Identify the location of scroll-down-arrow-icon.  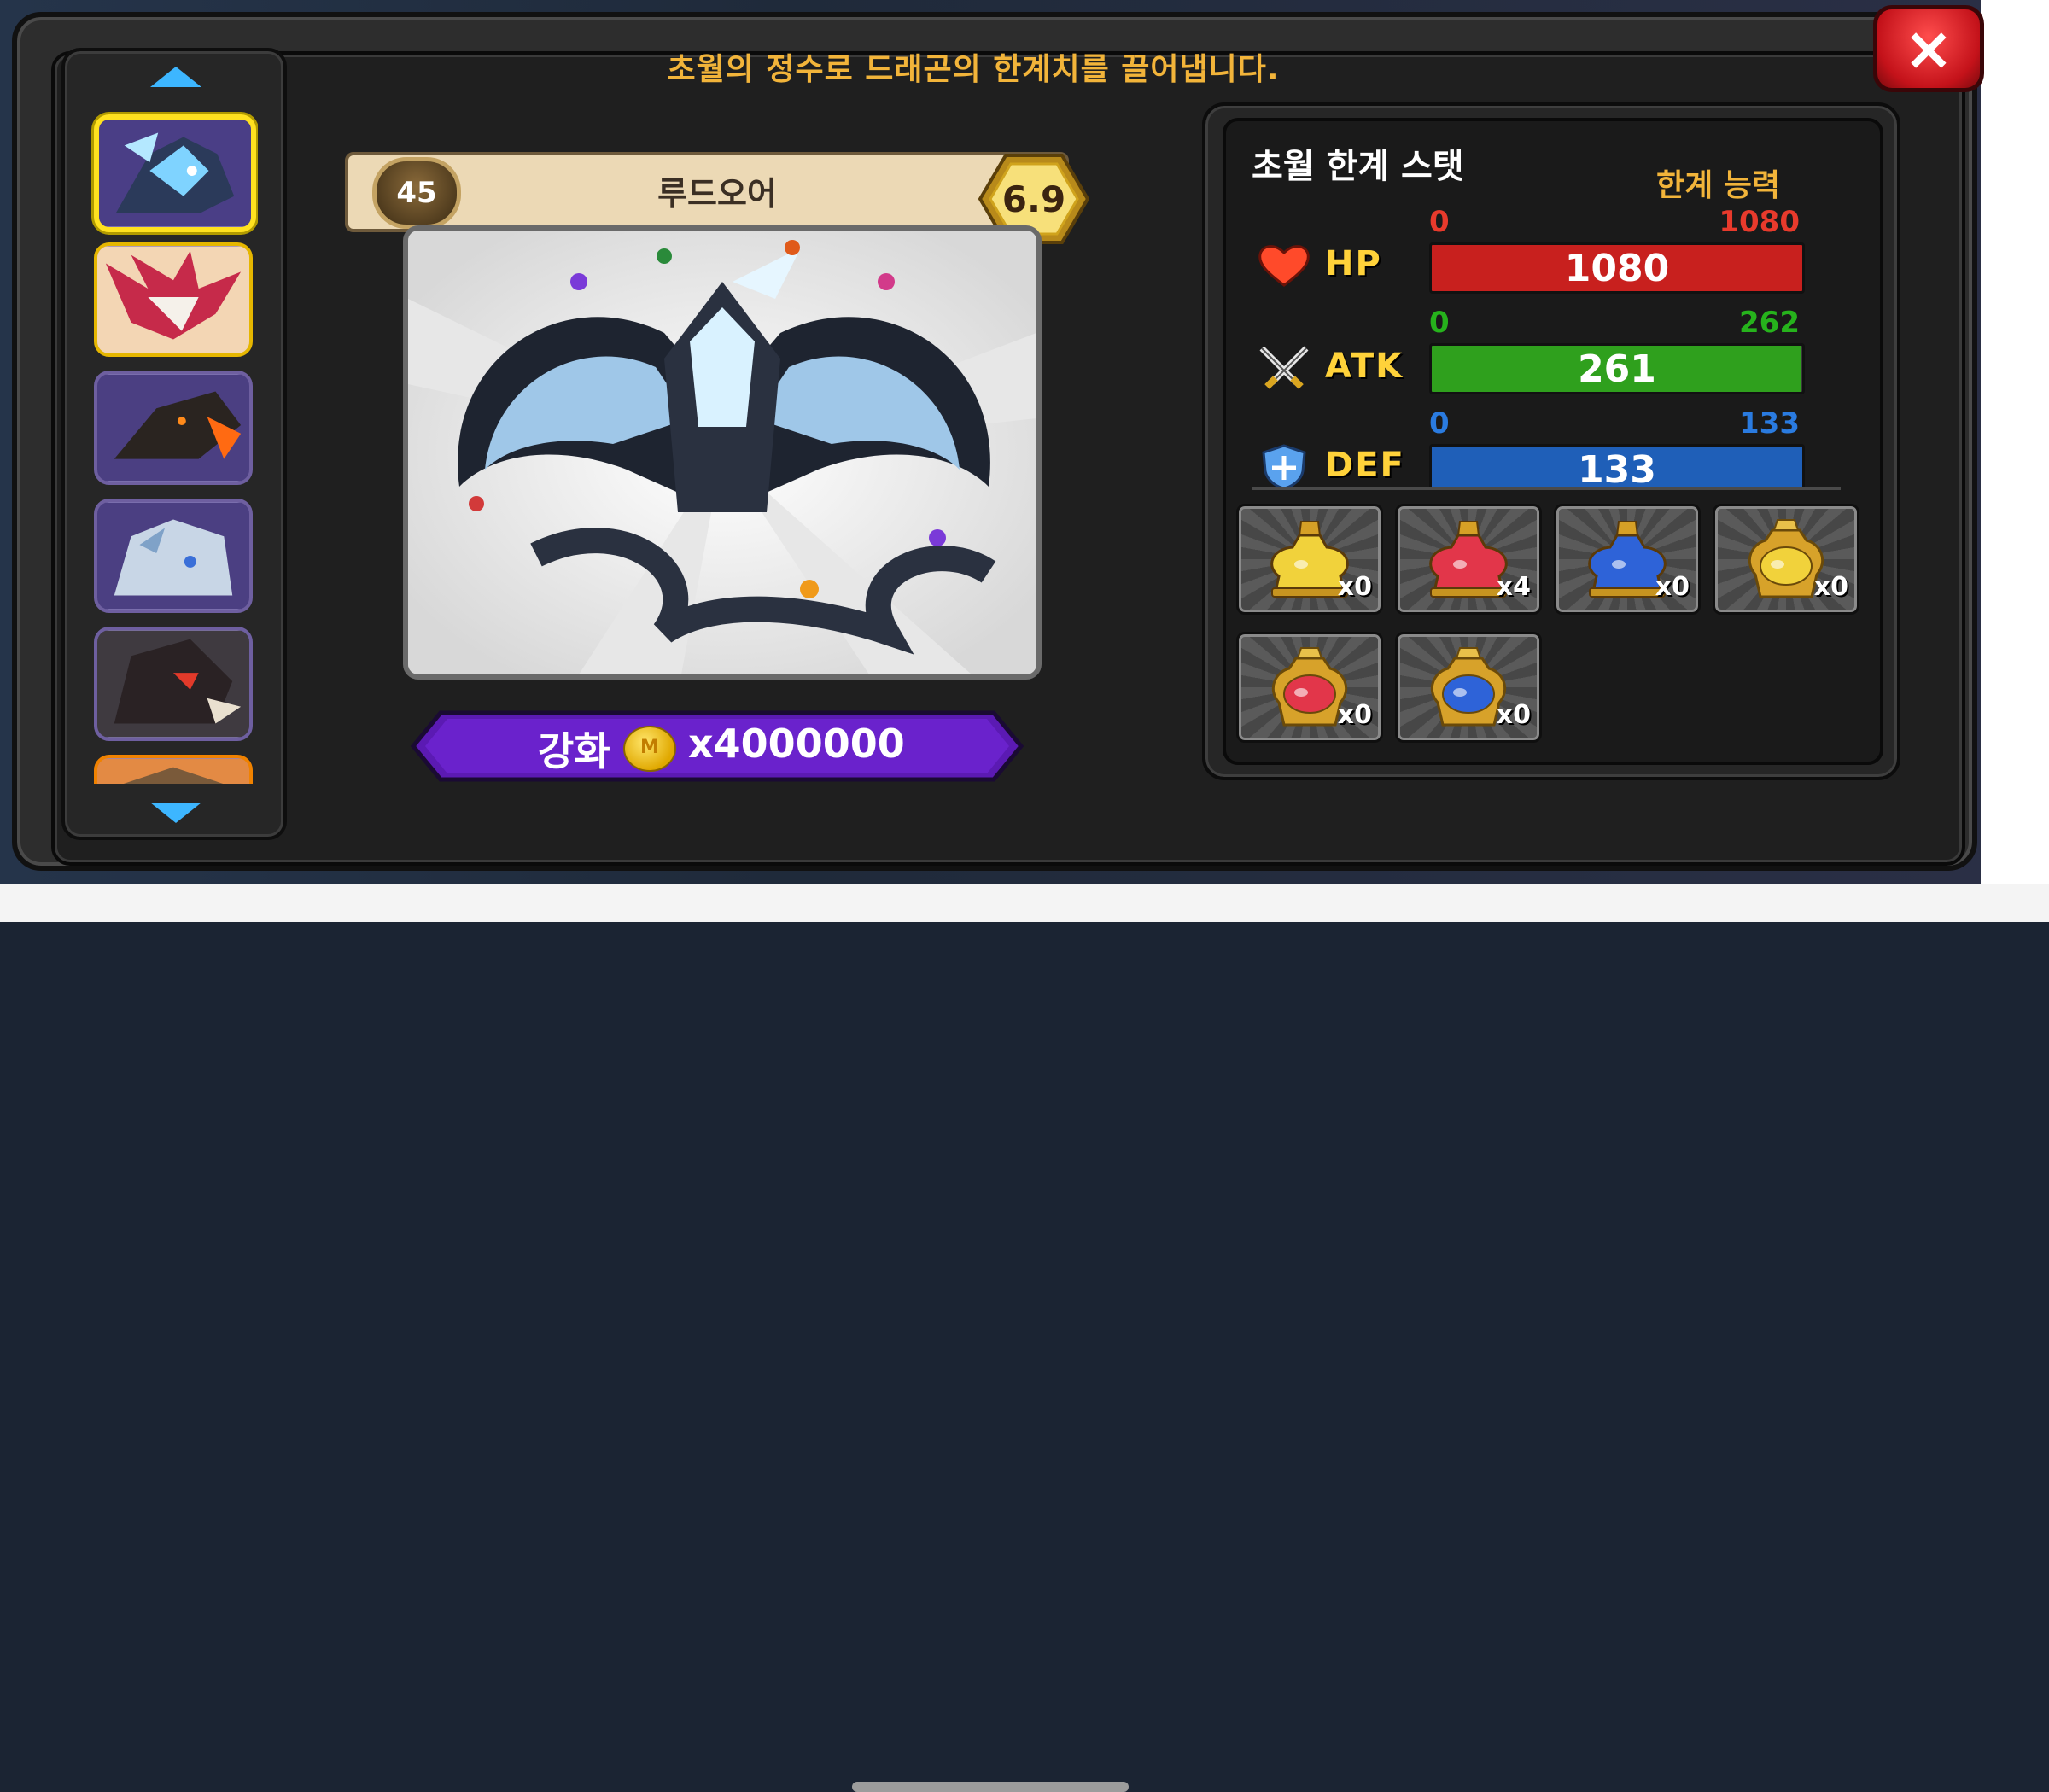
(175, 813).